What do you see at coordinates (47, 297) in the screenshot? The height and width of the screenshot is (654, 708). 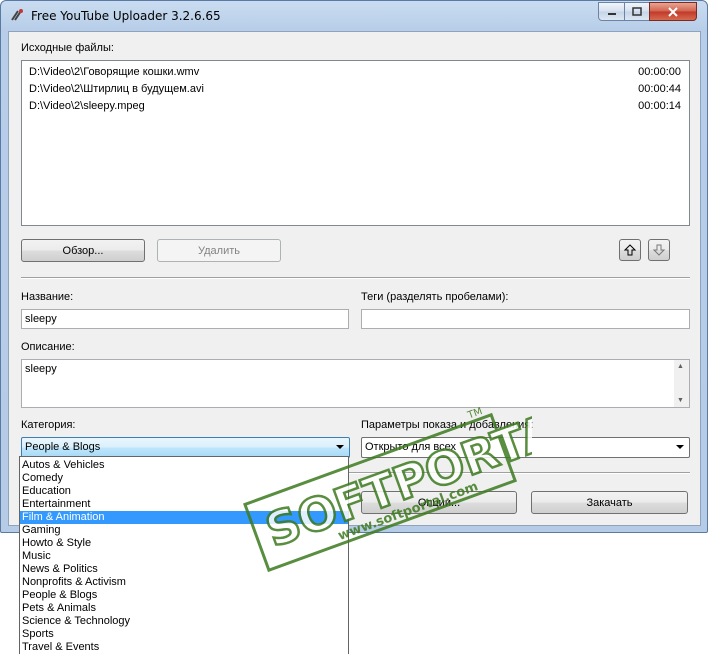 I see `title-label: Название:` at bounding box center [47, 297].